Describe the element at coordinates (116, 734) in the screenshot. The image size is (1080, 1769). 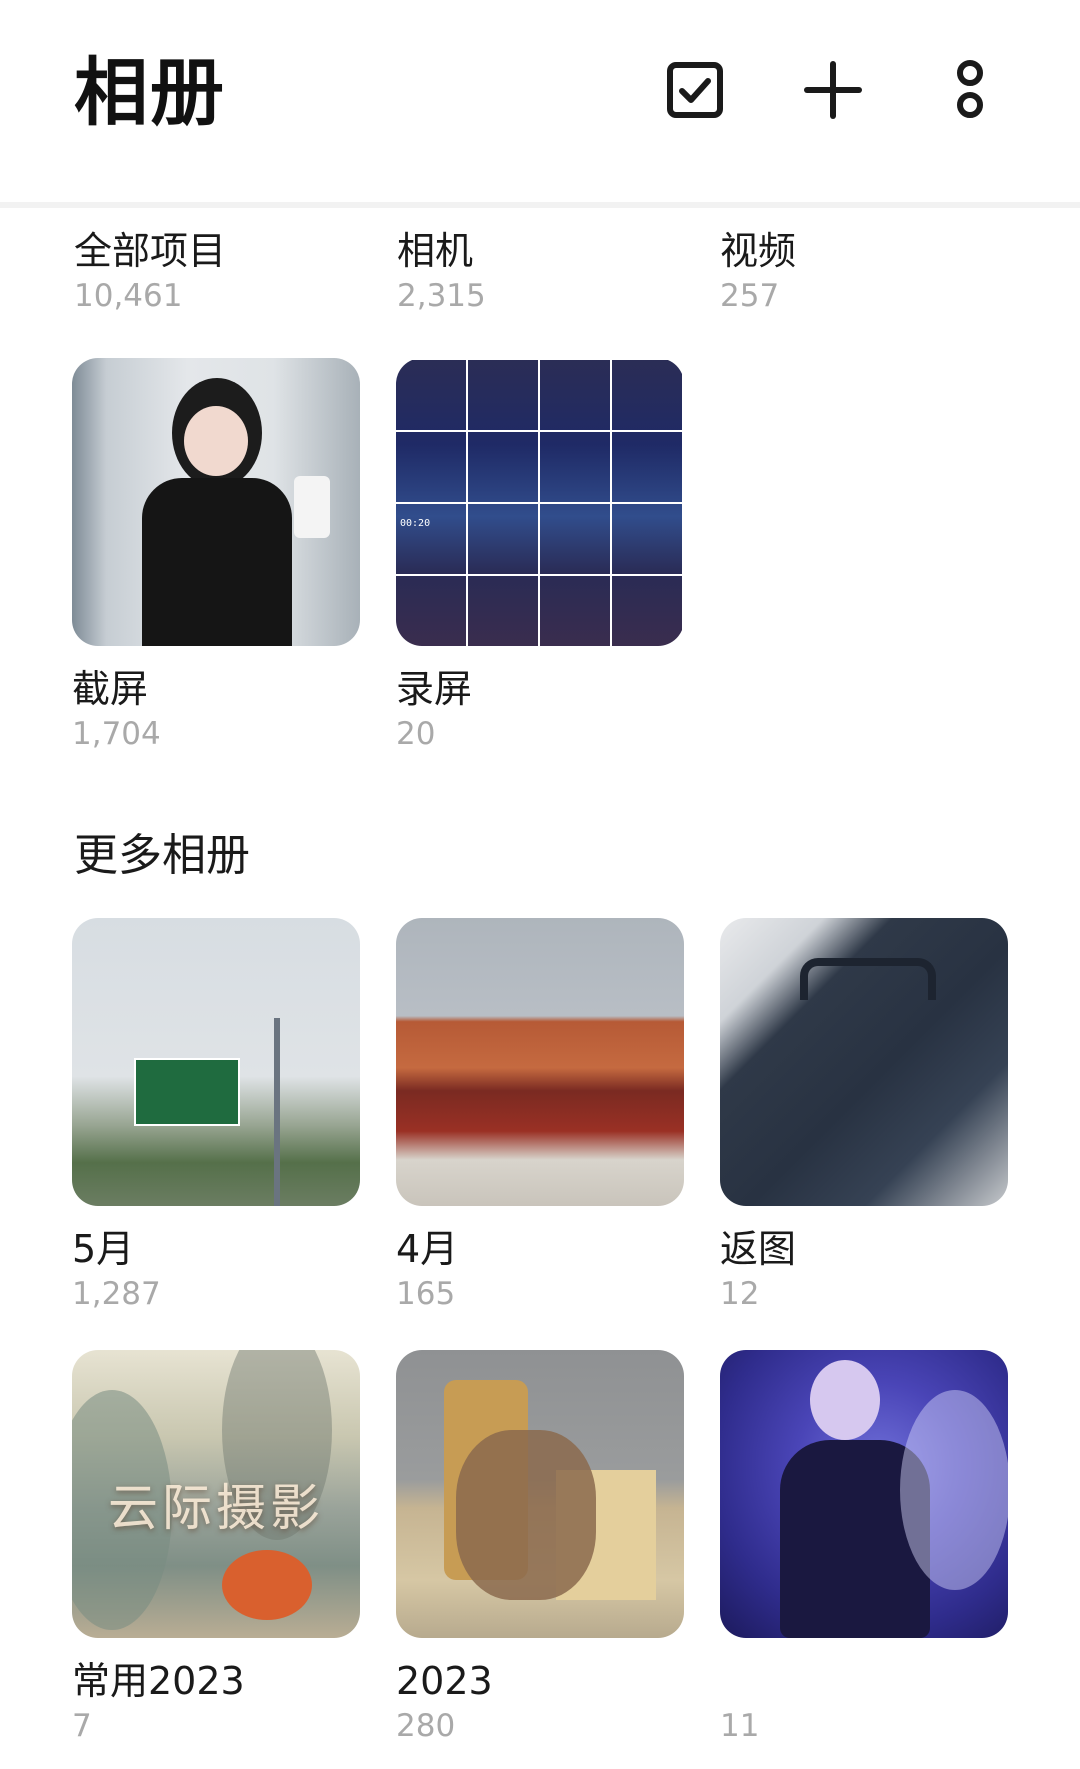
I see `album-count: 1,704` at that location.